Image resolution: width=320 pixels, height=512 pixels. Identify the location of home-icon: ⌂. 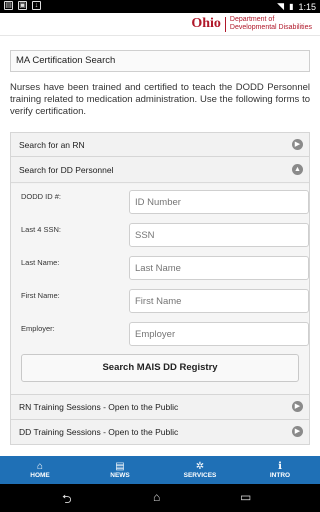
(40, 466).